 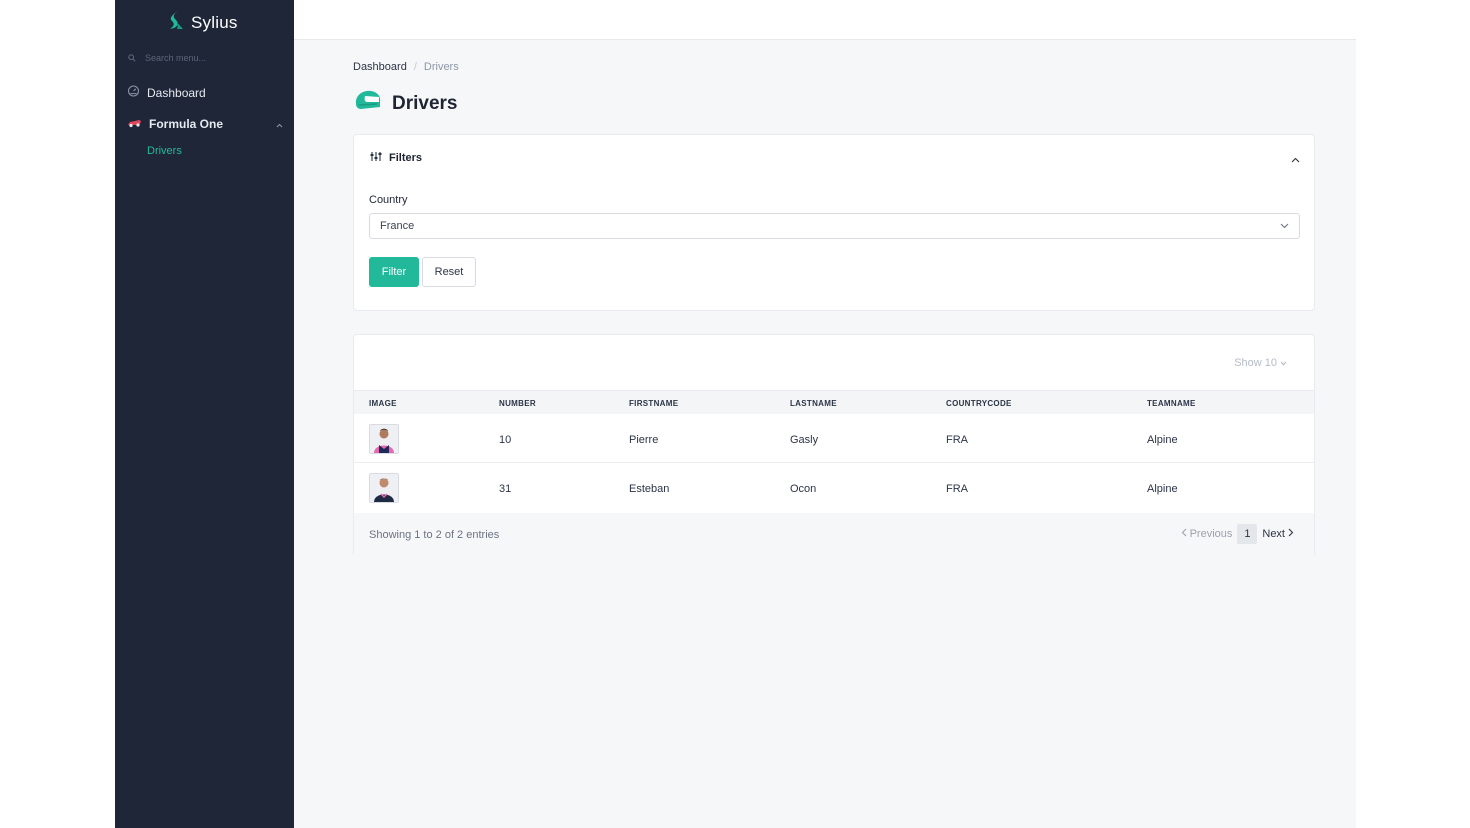 What do you see at coordinates (133, 92) in the screenshot?
I see `dashboard-icon` at bounding box center [133, 92].